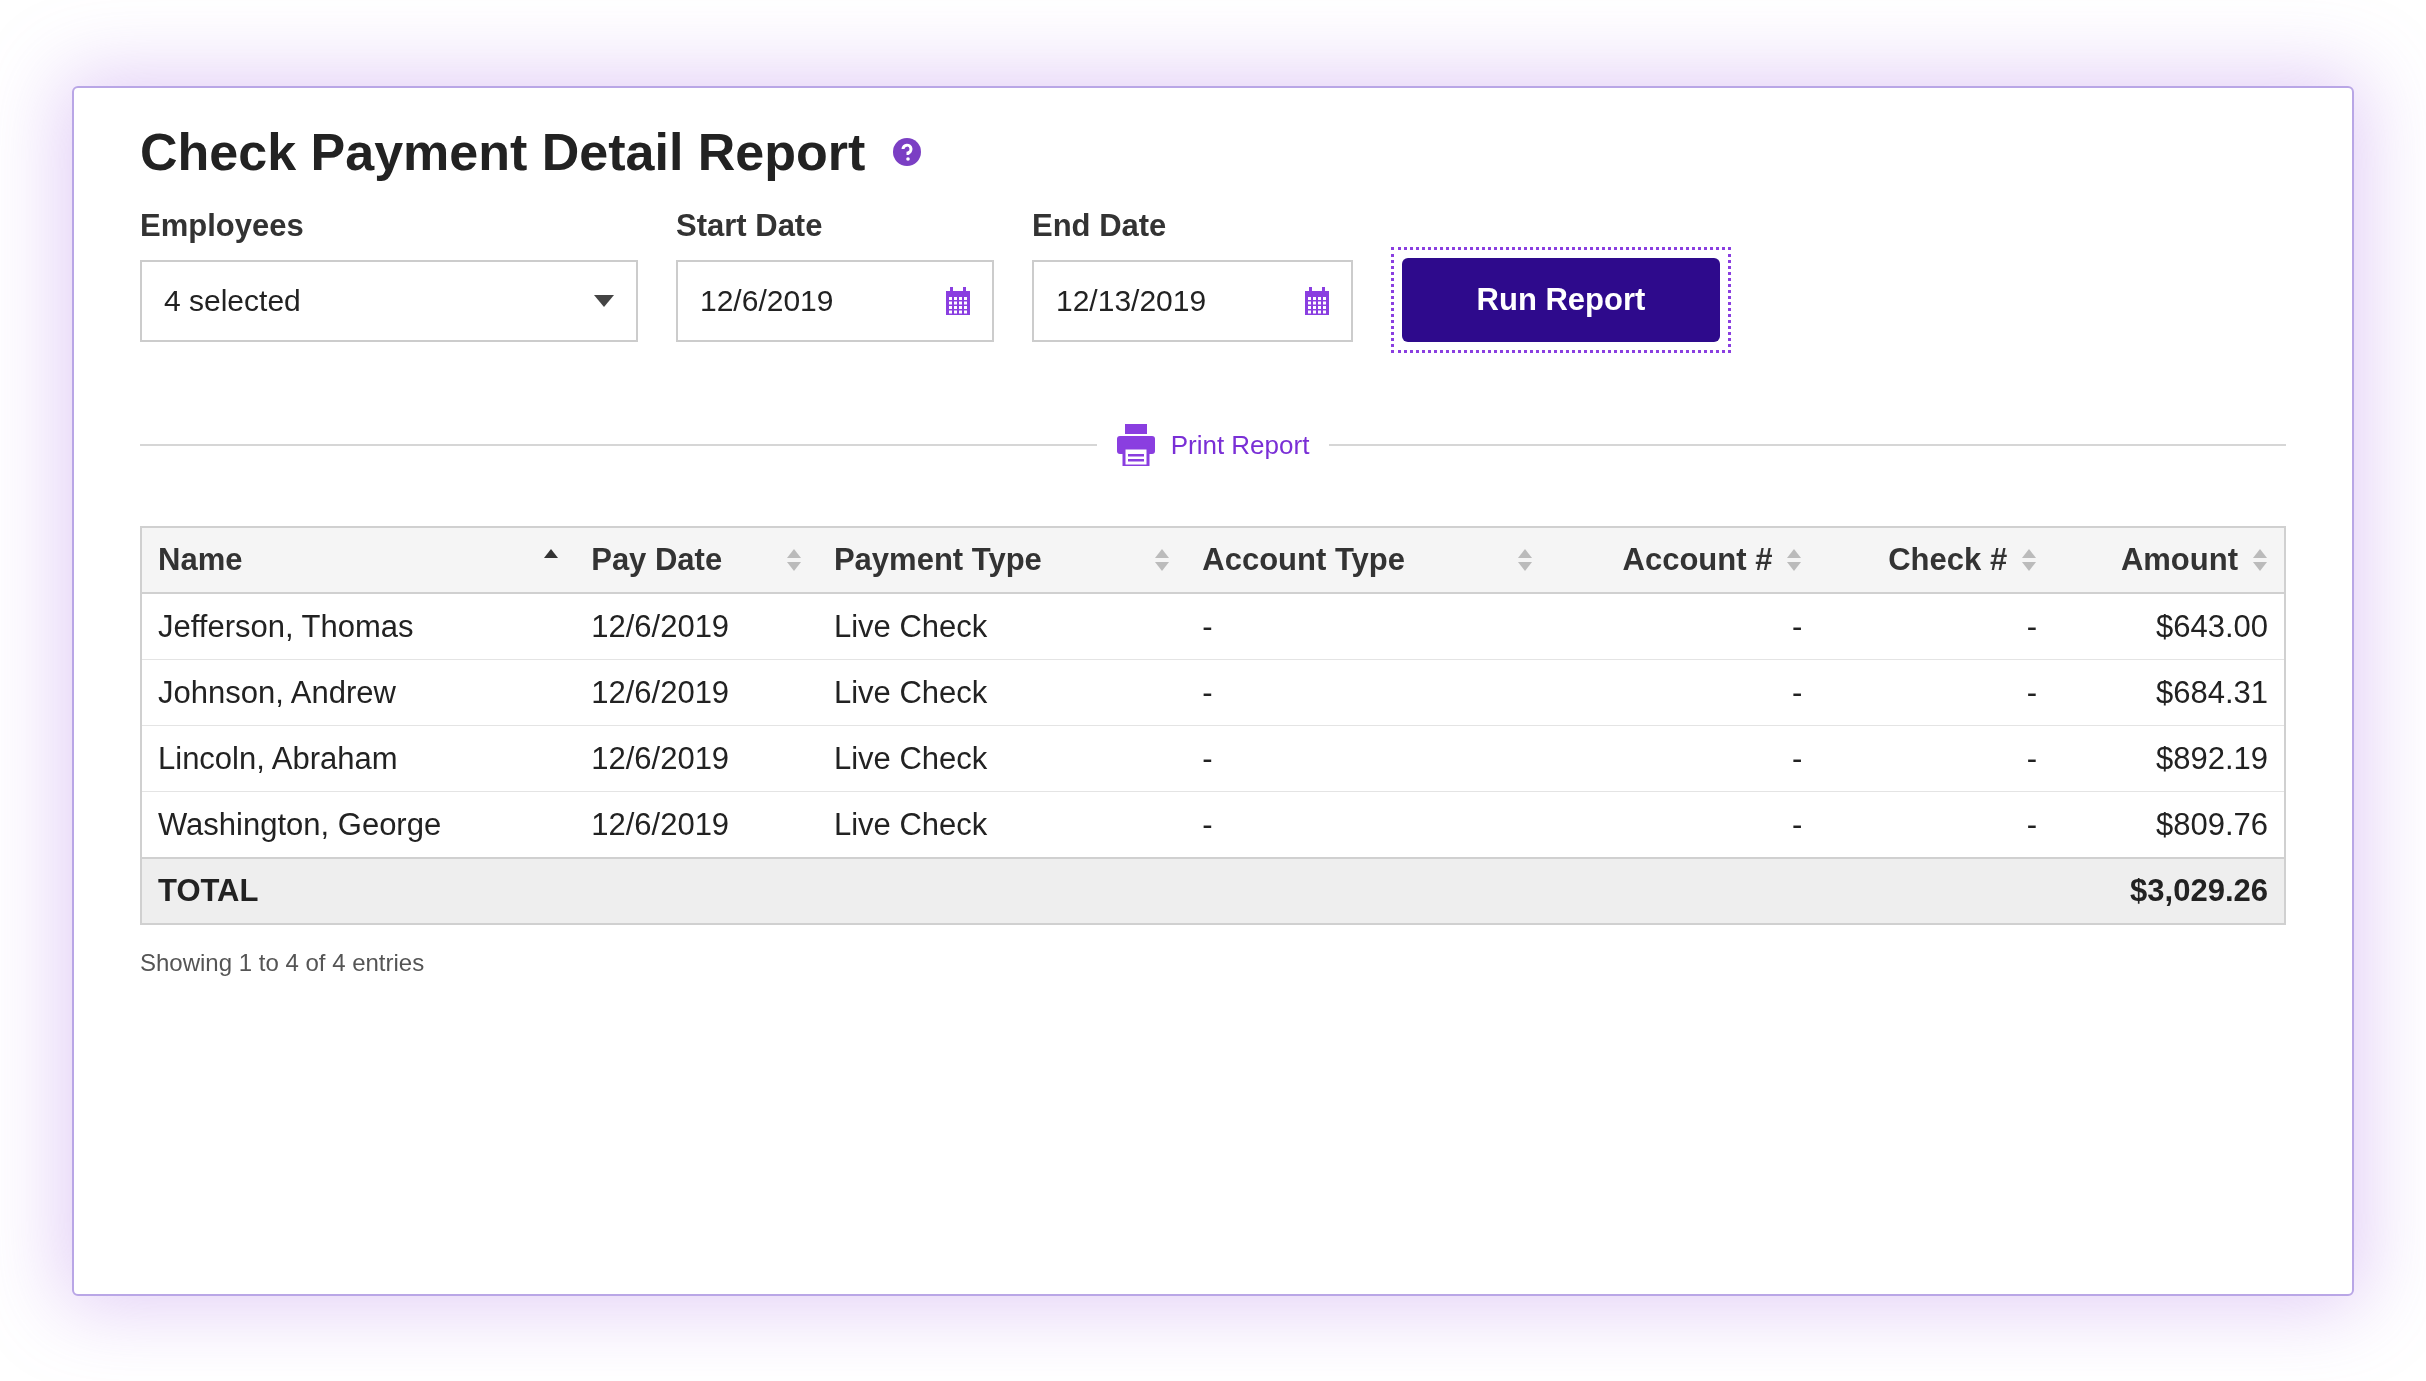 This screenshot has height=1381, width=2426. Describe the element at coordinates (283, 963) in the screenshot. I see `entries-info: Showing 1 to 4 of 4 entries` at that location.